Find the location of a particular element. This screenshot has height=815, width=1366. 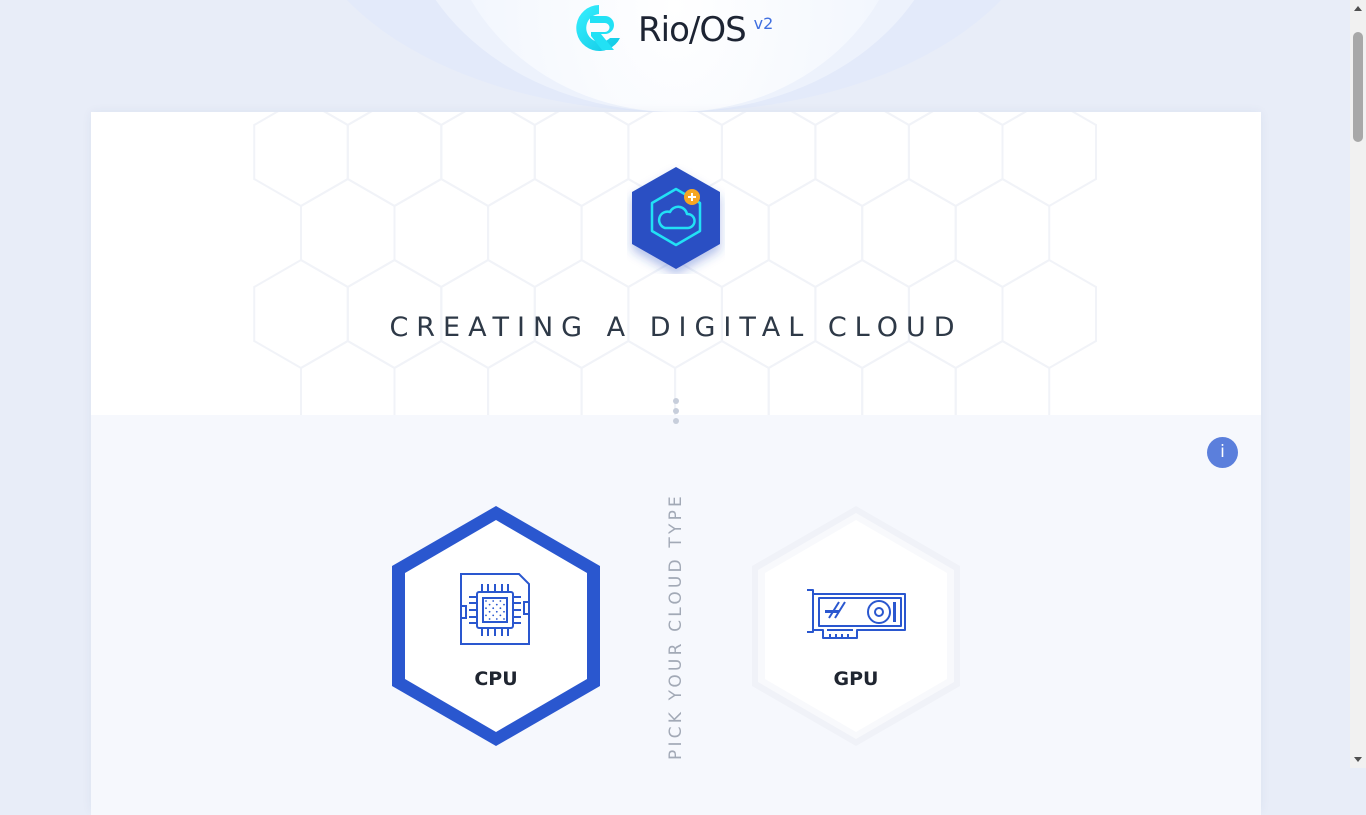

cpu-chip-icon is located at coordinates (495, 609).